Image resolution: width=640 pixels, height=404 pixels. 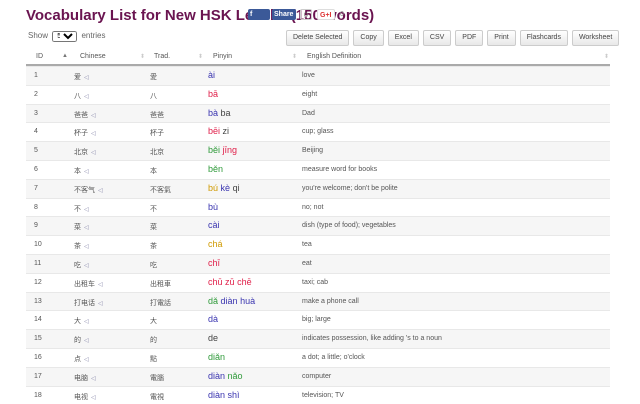 I want to click on chinese-text: 电视, so click(x=81, y=397).